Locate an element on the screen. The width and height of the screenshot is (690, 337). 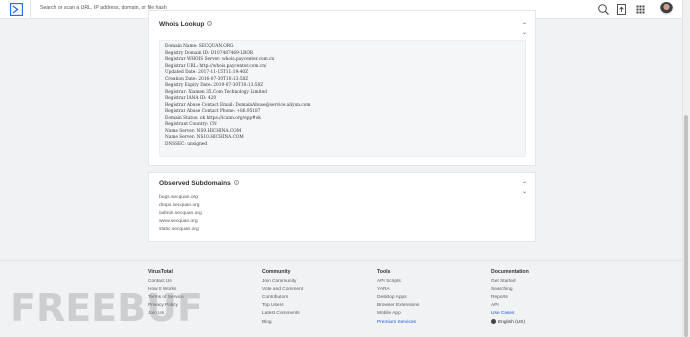
subdomain-link: static.secquan.org is located at coordinates (180, 230).